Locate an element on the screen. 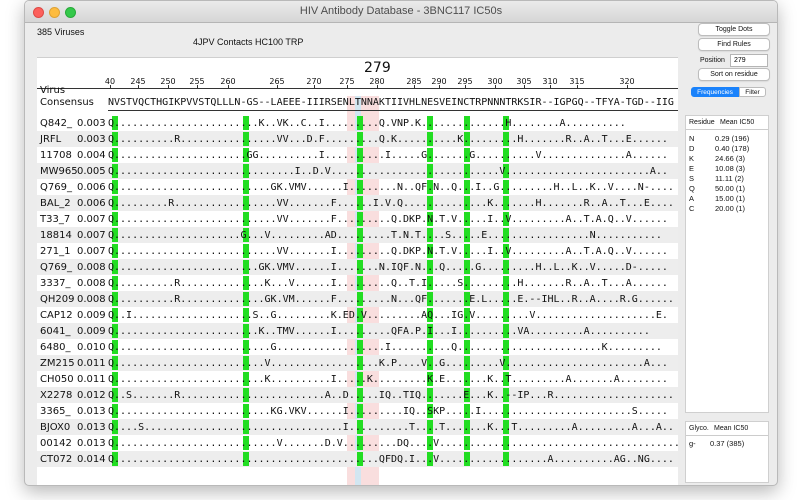  position-field: 279 is located at coordinates (749, 60).